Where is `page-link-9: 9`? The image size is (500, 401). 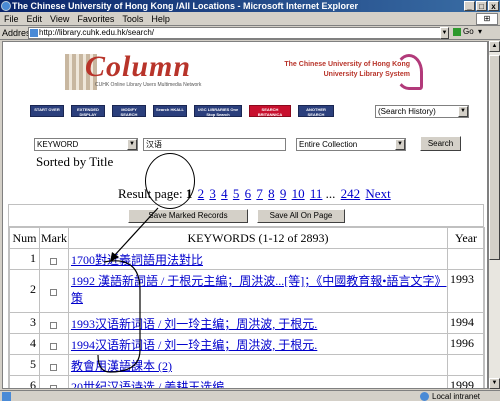 page-link-9: 9 is located at coordinates (283, 193).